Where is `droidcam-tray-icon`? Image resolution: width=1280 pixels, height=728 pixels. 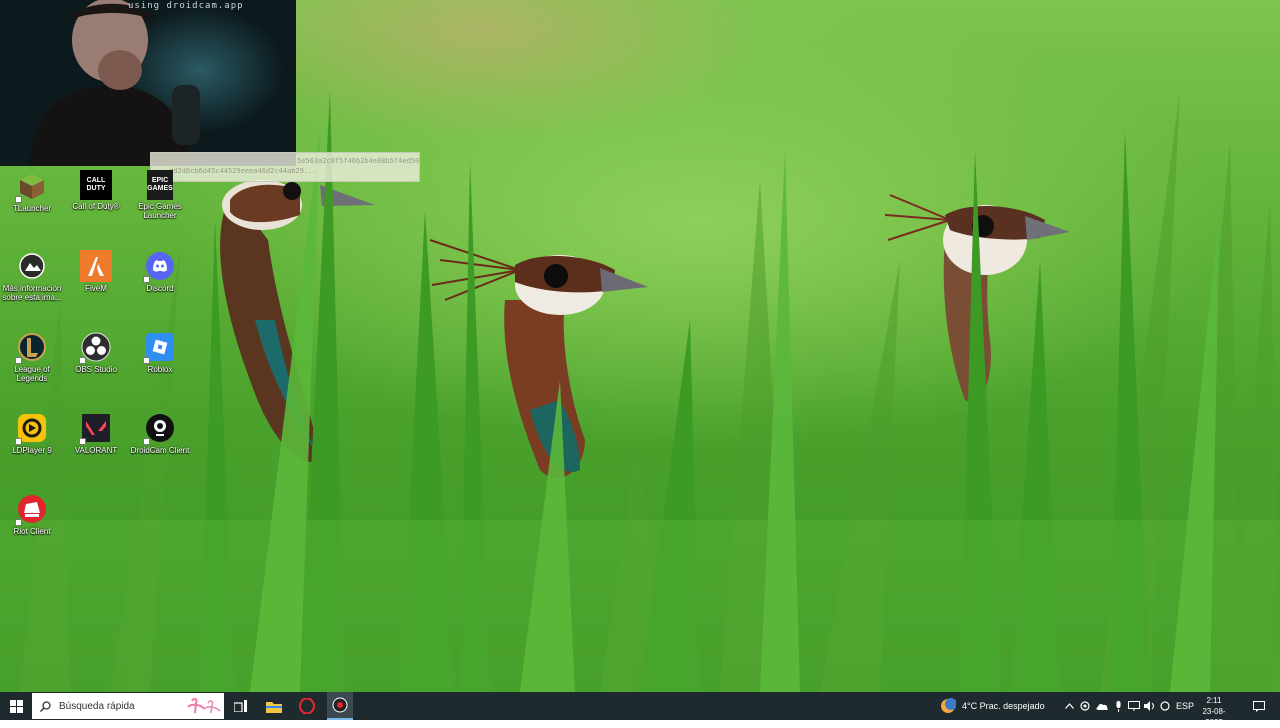
droidcam-tray-icon is located at coordinates (1085, 706).